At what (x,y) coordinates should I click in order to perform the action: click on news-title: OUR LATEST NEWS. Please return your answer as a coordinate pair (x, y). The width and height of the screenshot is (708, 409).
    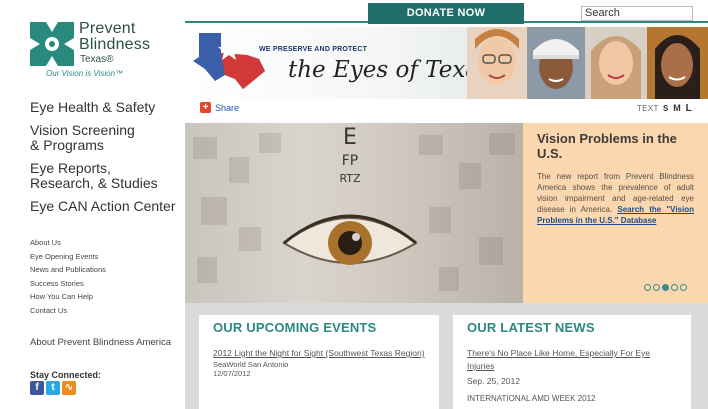
    Looking at the image, I should click on (531, 327).